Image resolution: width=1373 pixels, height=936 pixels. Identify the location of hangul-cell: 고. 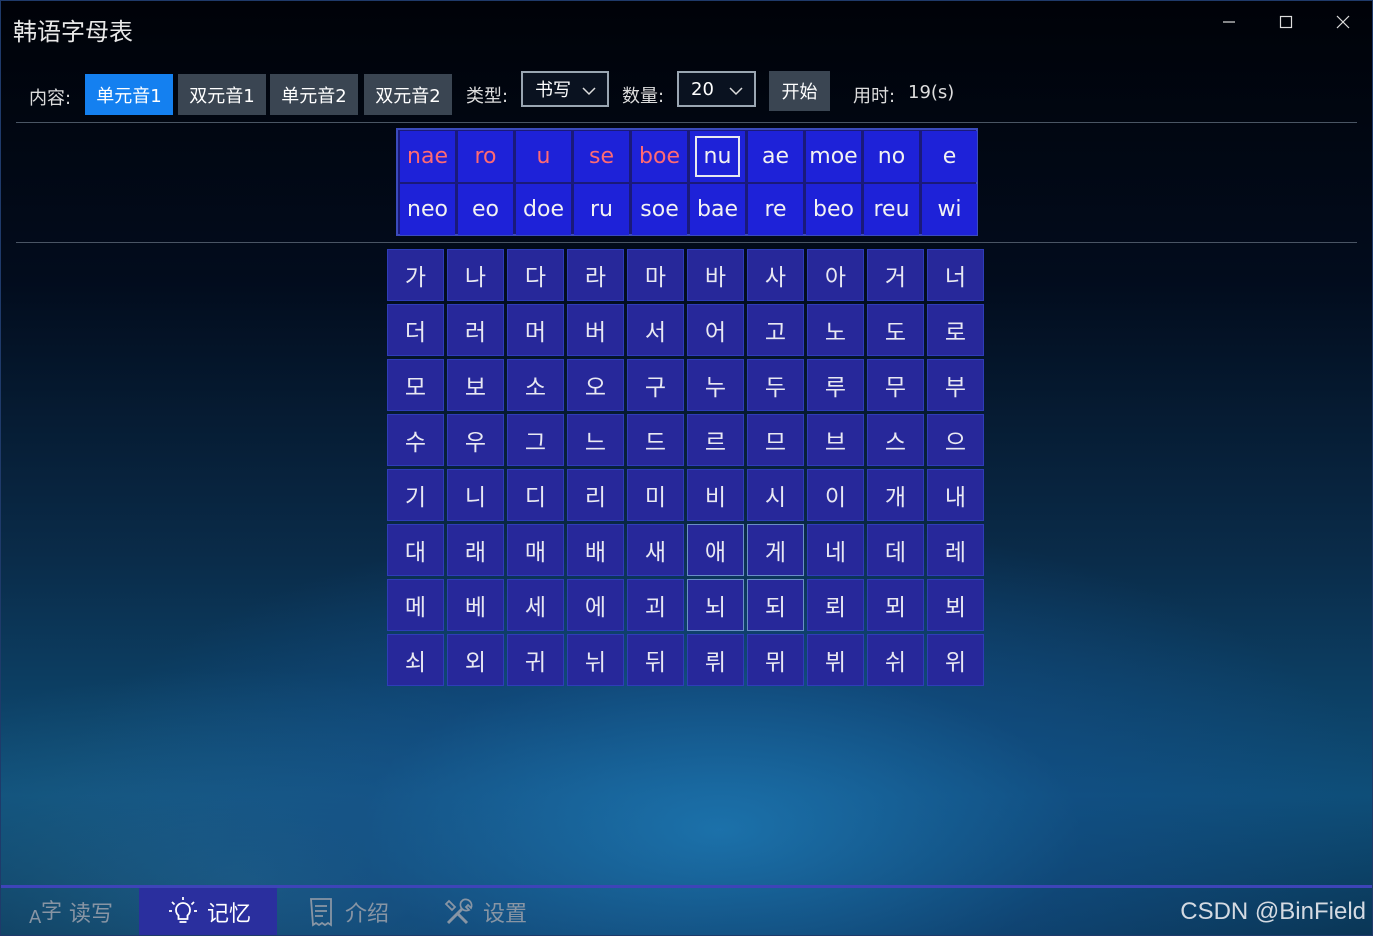
(775, 330).